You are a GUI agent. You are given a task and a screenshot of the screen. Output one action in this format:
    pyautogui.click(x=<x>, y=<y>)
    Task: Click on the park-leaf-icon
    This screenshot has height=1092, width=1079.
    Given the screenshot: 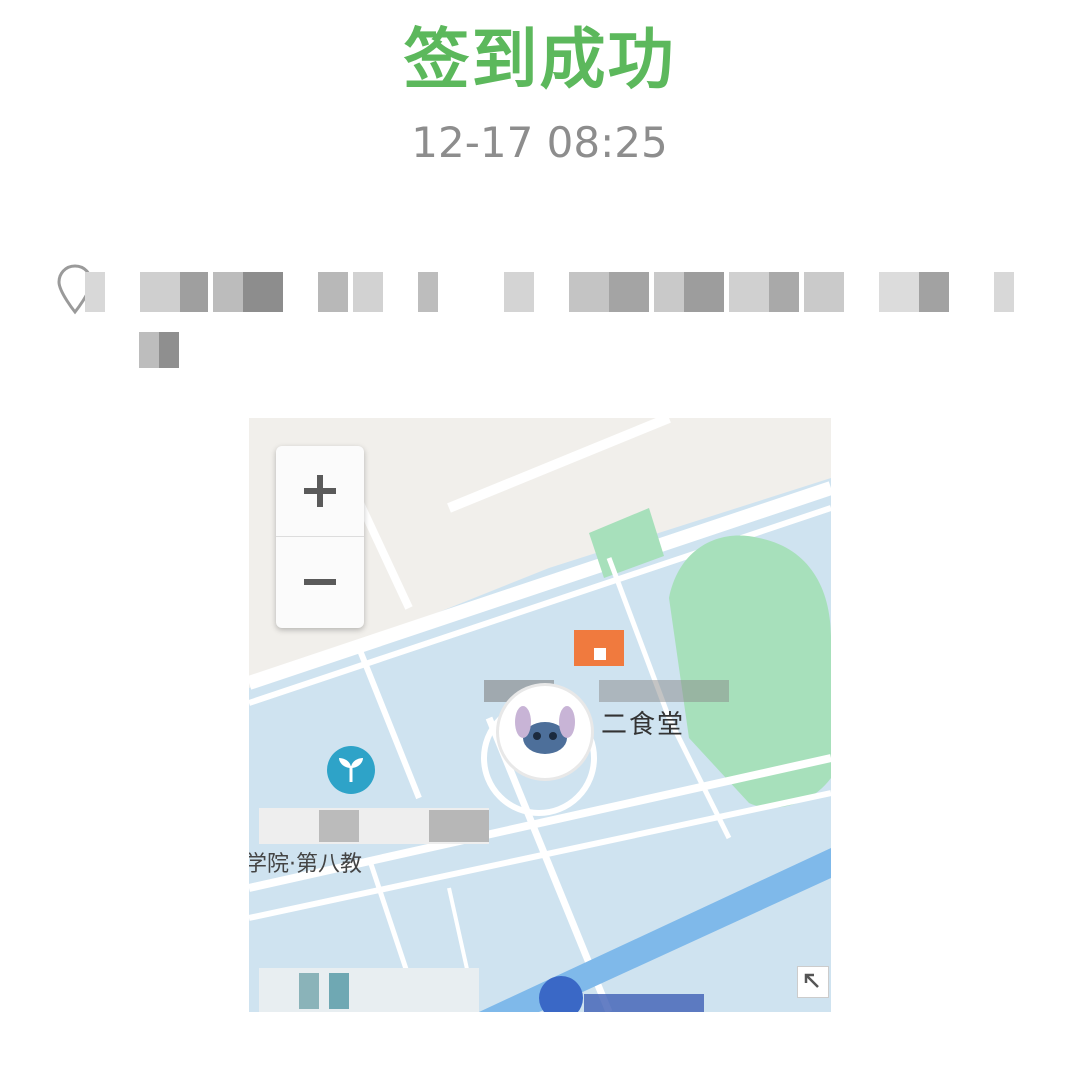 What is the action you would take?
    pyautogui.click(x=351, y=770)
    